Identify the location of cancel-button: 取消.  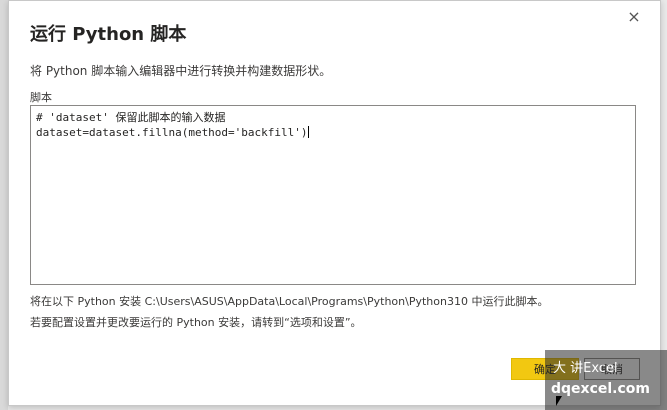
(612, 369).